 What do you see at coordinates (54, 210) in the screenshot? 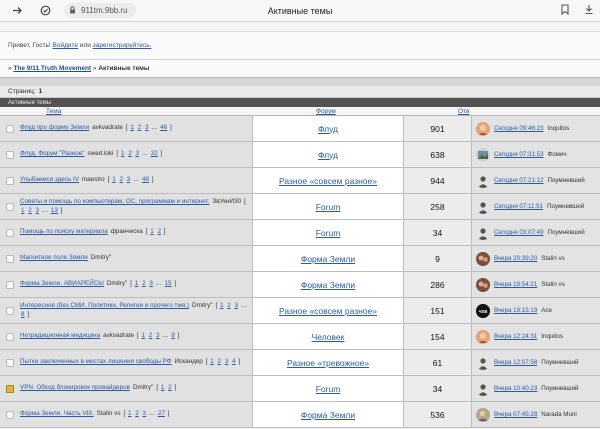
I see `topic-page-link: 13` at bounding box center [54, 210].